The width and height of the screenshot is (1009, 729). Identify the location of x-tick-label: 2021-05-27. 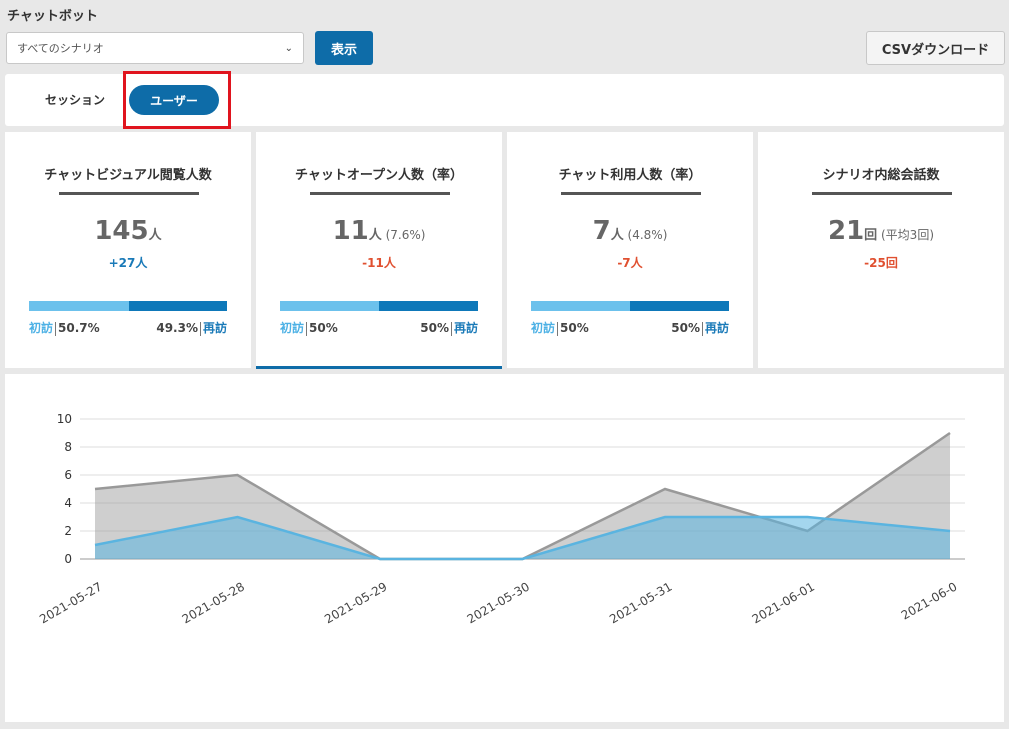
(70, 602).